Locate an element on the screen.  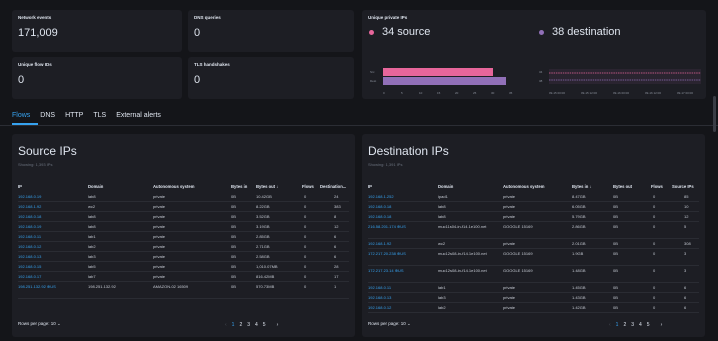
cell-bytes-in: 6.05GB is located at coordinates (579, 206).